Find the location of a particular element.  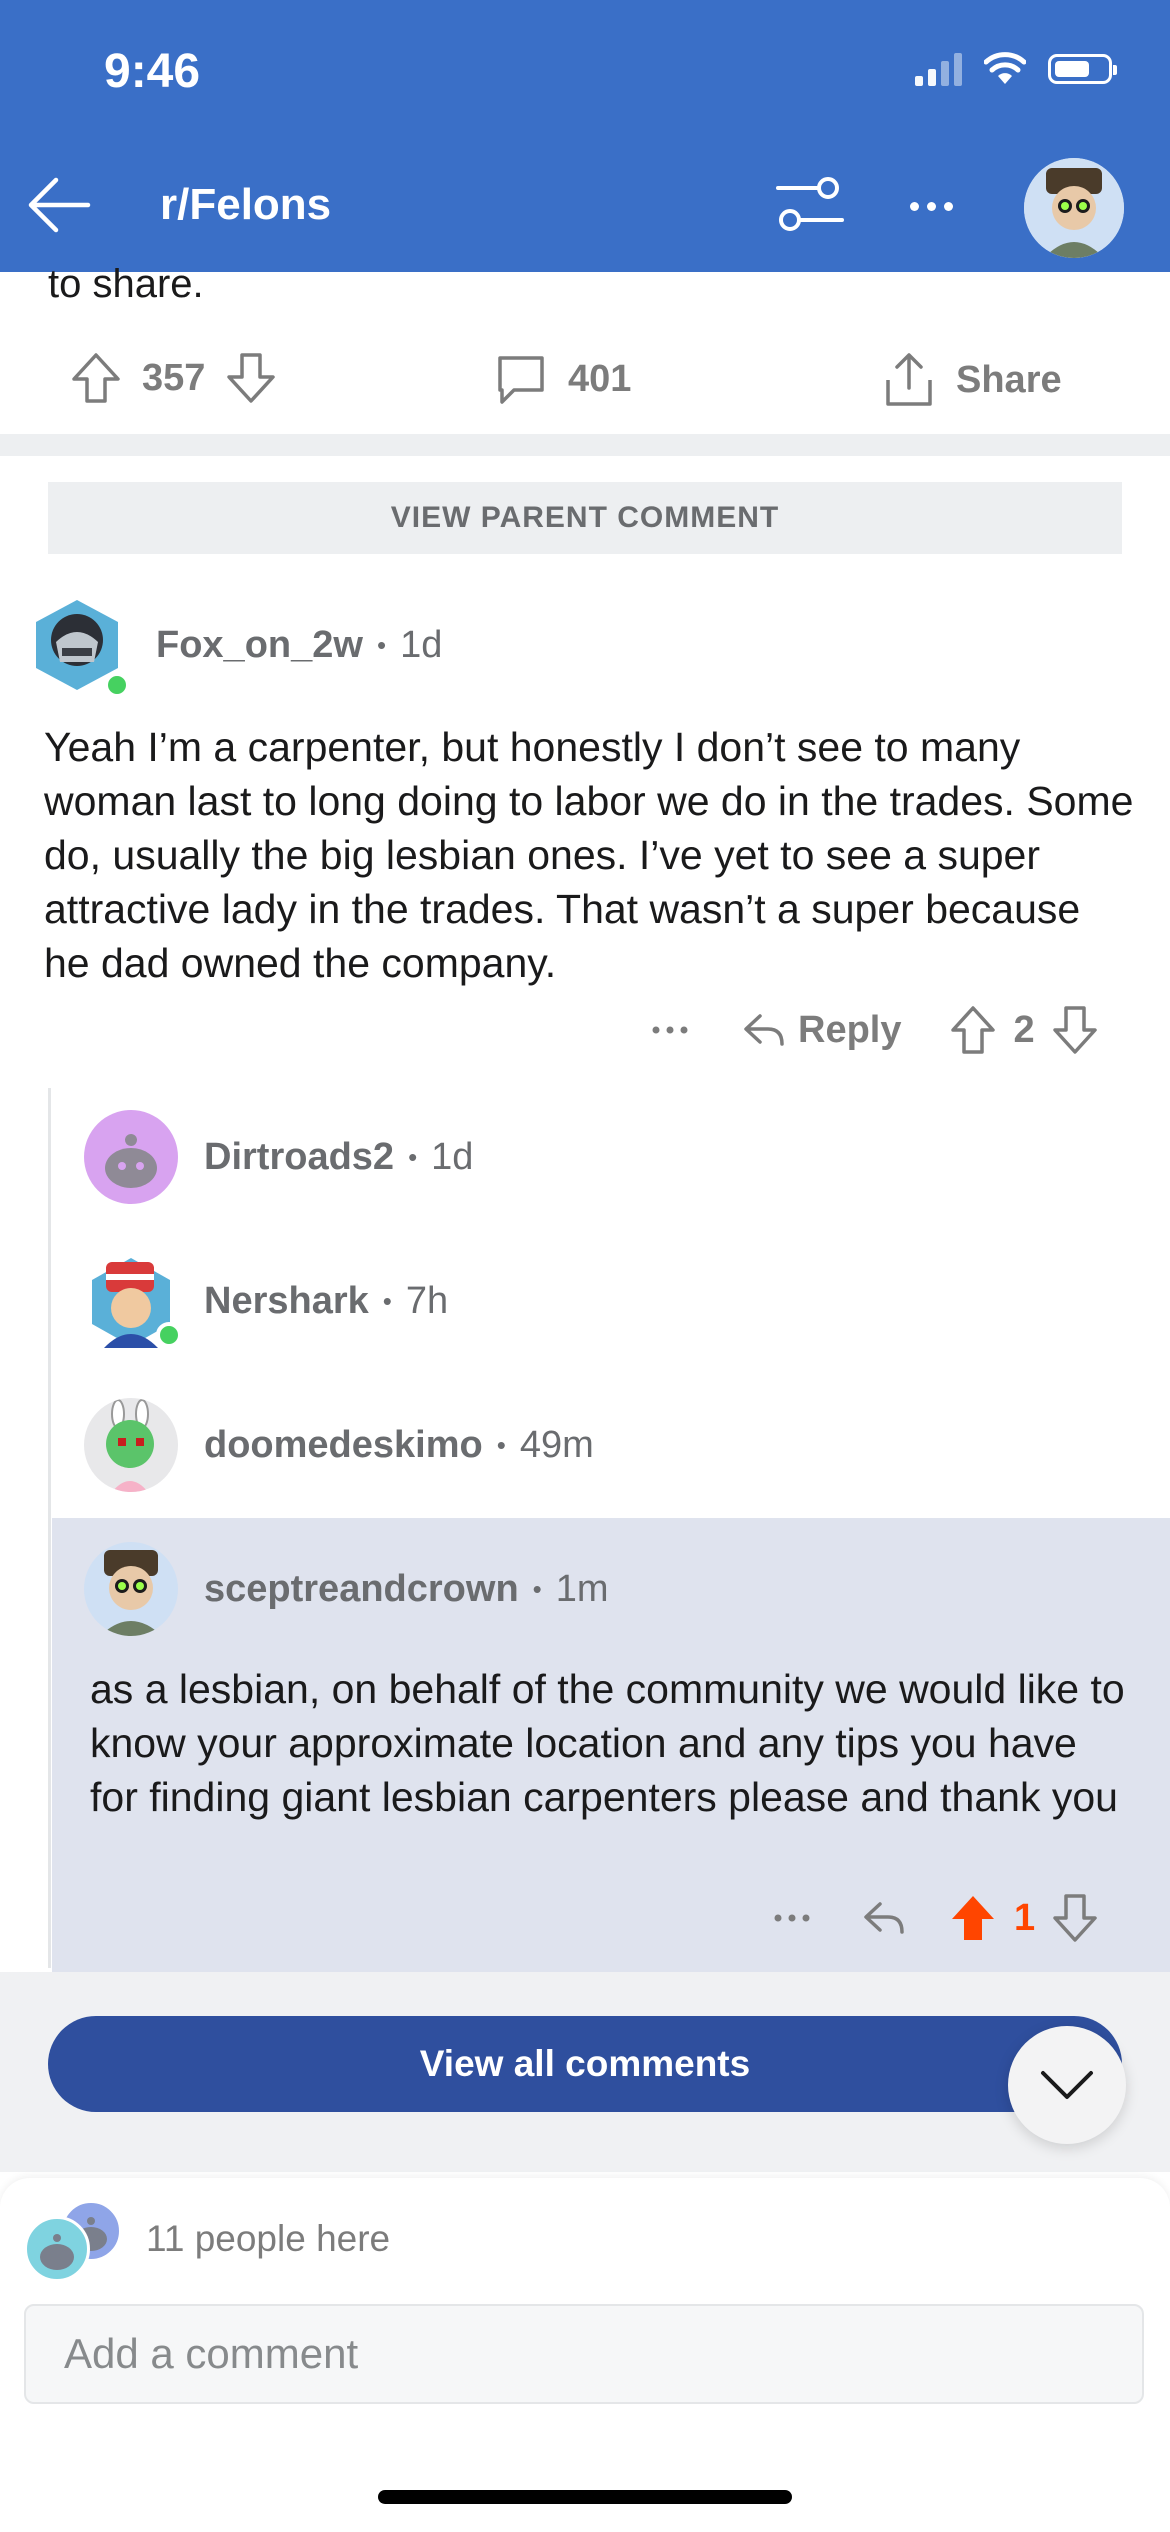

collapsed-reply: Nershark • 7h is located at coordinates (326, 1301).